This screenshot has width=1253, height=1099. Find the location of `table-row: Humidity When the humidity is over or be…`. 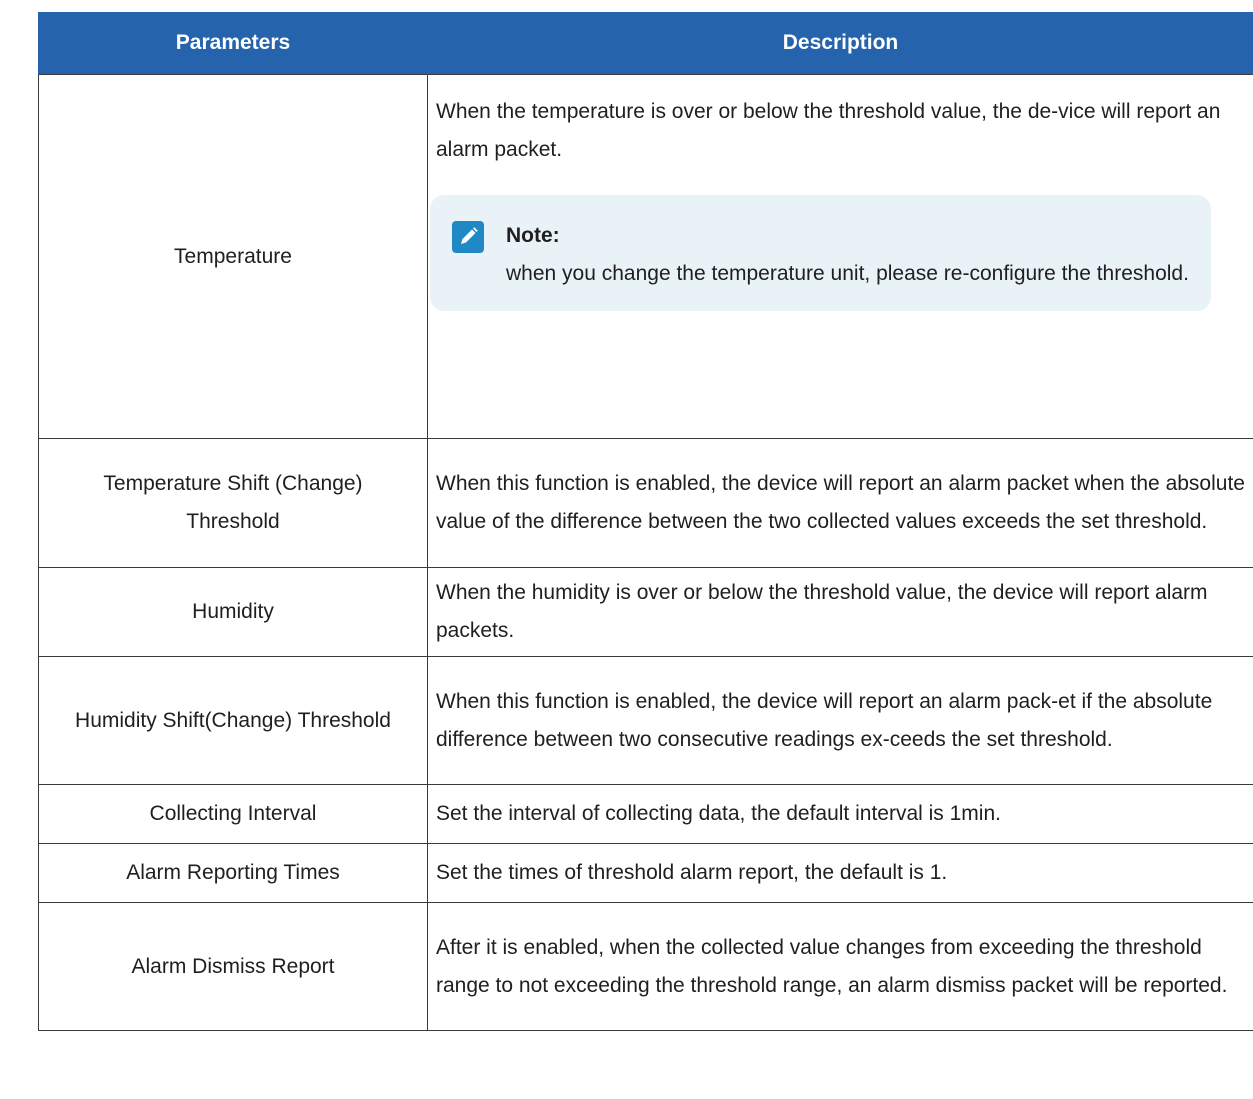

table-row: Humidity When the humidity is over or be… is located at coordinates (645, 612).